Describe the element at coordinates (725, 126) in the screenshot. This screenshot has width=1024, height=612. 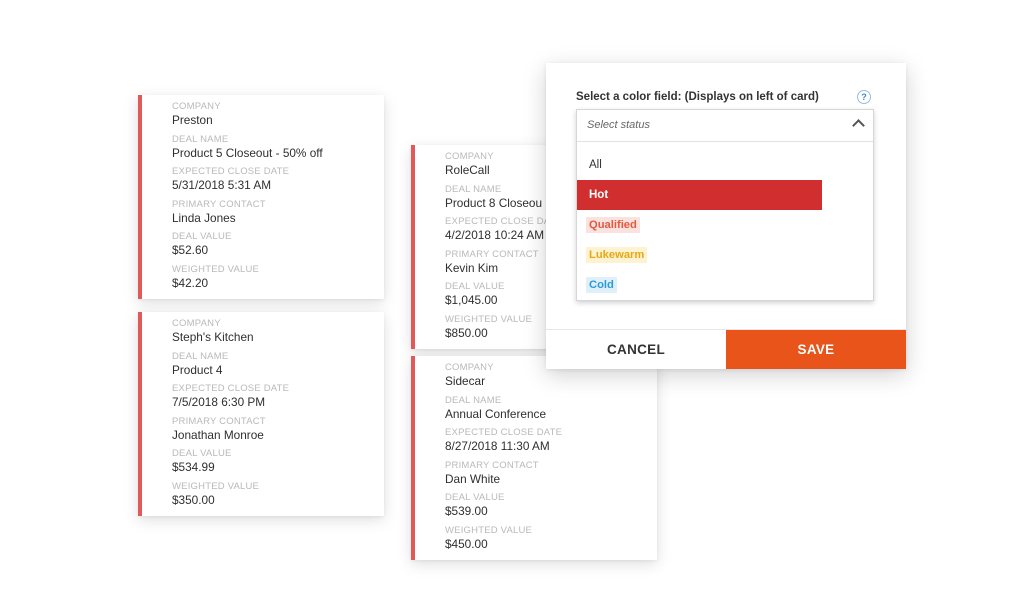
I see `status-select: Select status` at that location.